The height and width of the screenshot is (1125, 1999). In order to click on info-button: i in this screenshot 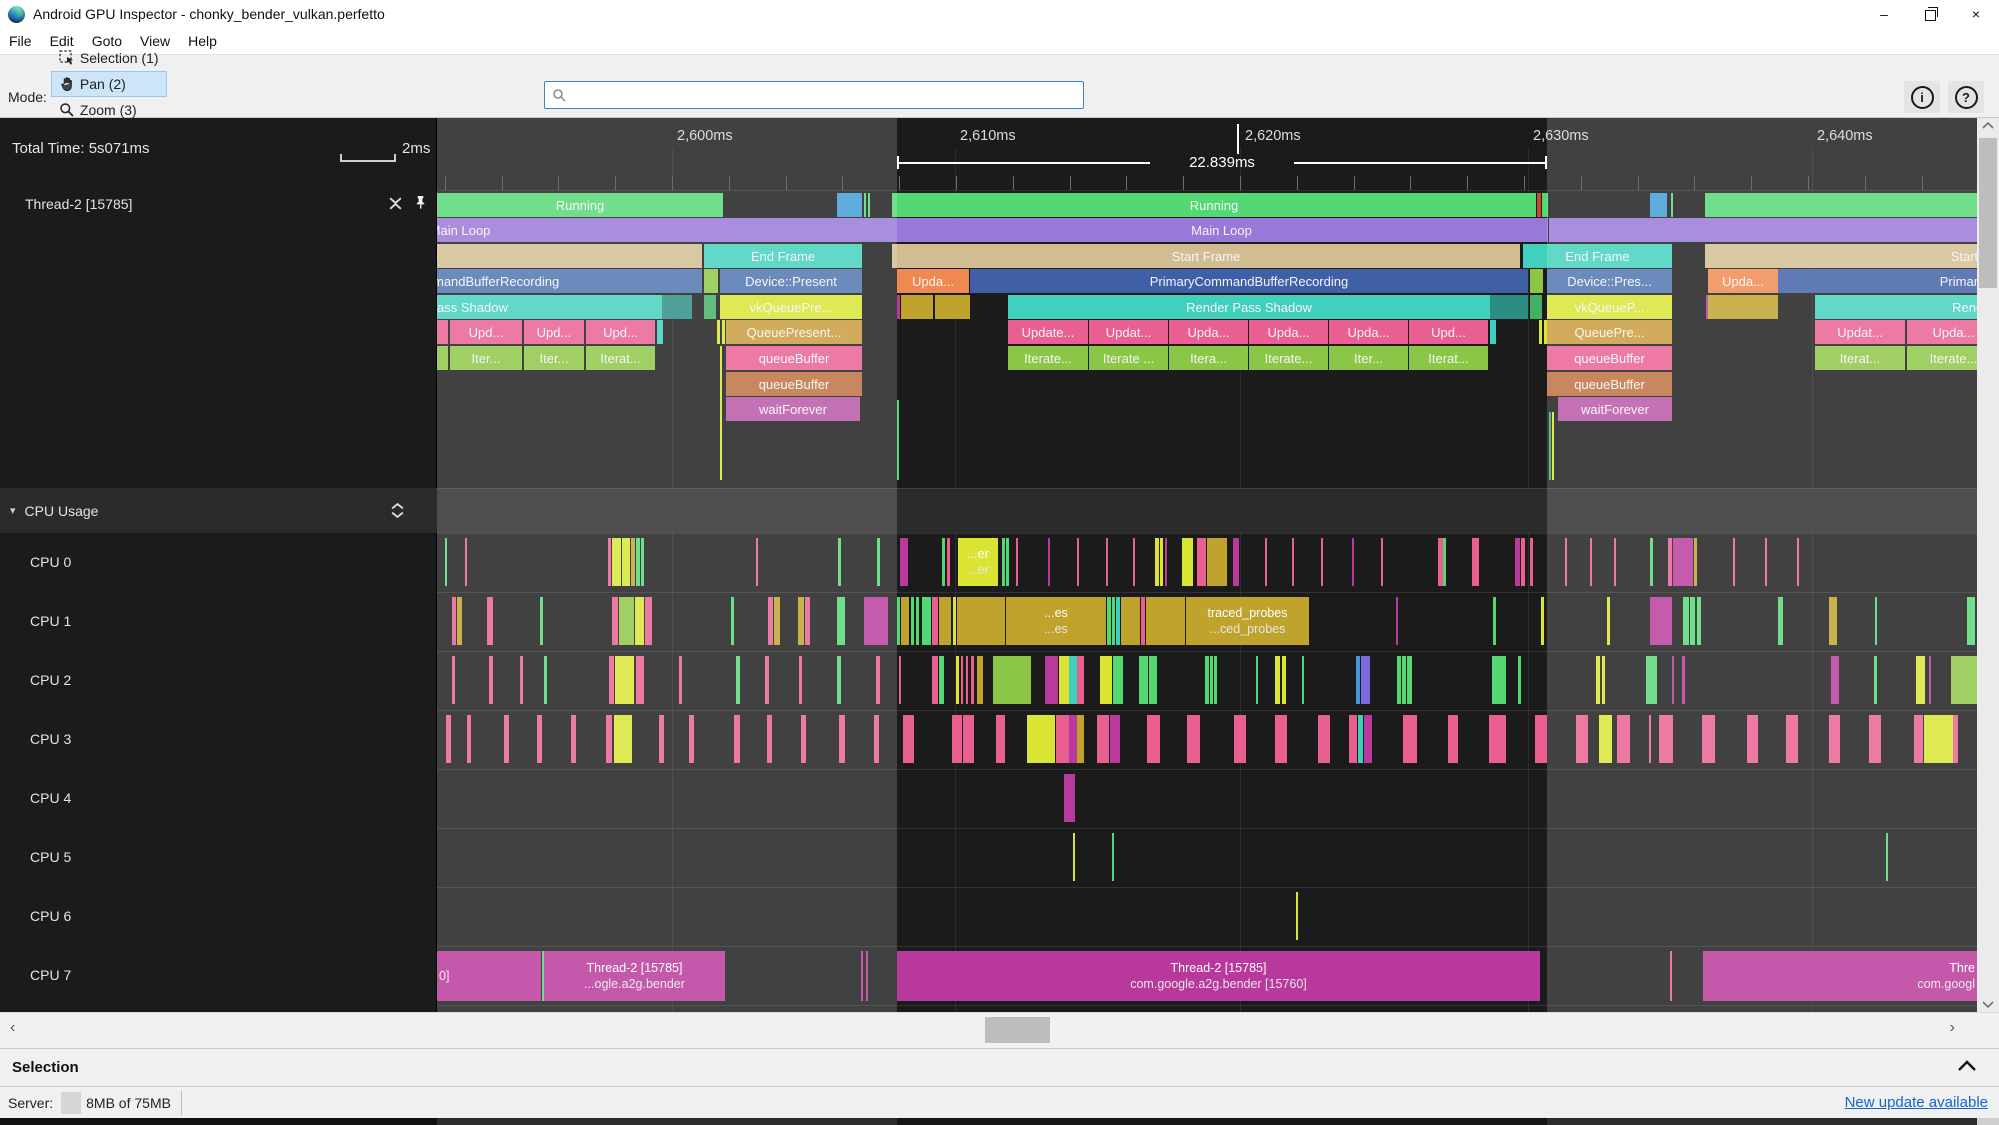, I will do `click(1922, 97)`.